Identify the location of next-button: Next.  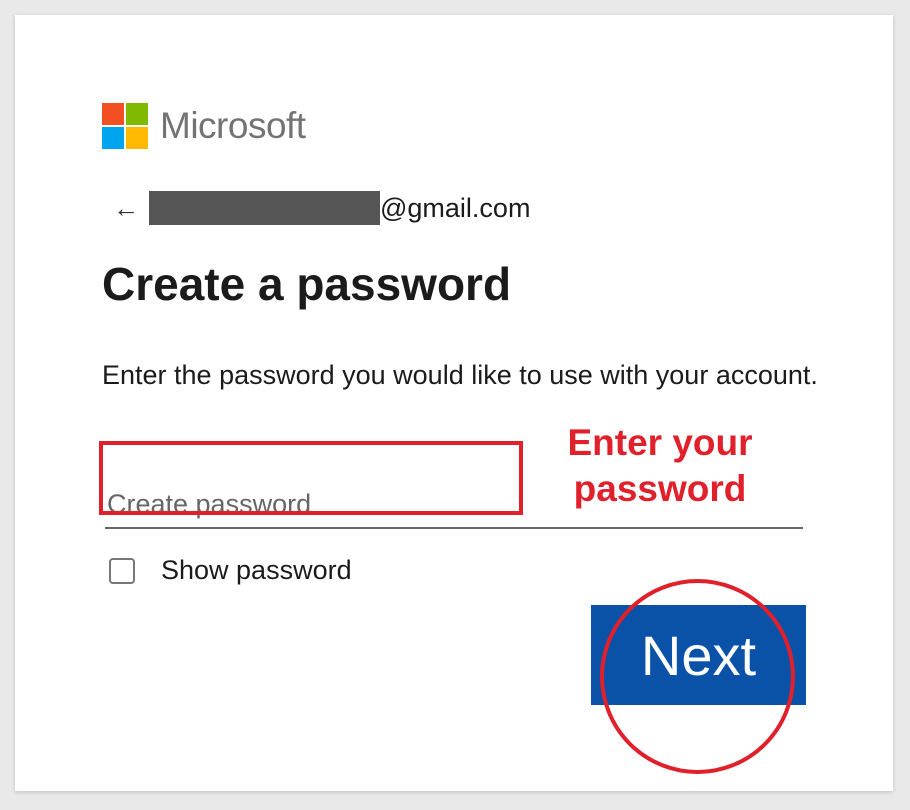
(698, 655).